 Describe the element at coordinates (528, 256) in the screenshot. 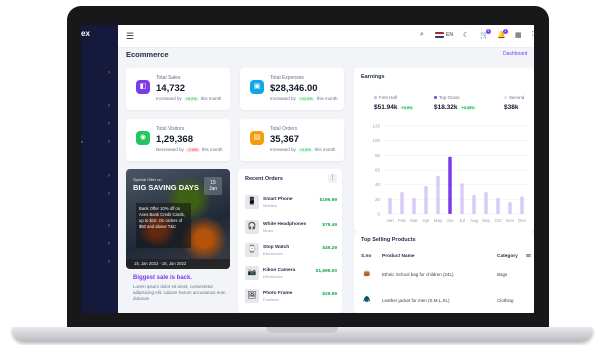

I see `column-header: St` at that location.